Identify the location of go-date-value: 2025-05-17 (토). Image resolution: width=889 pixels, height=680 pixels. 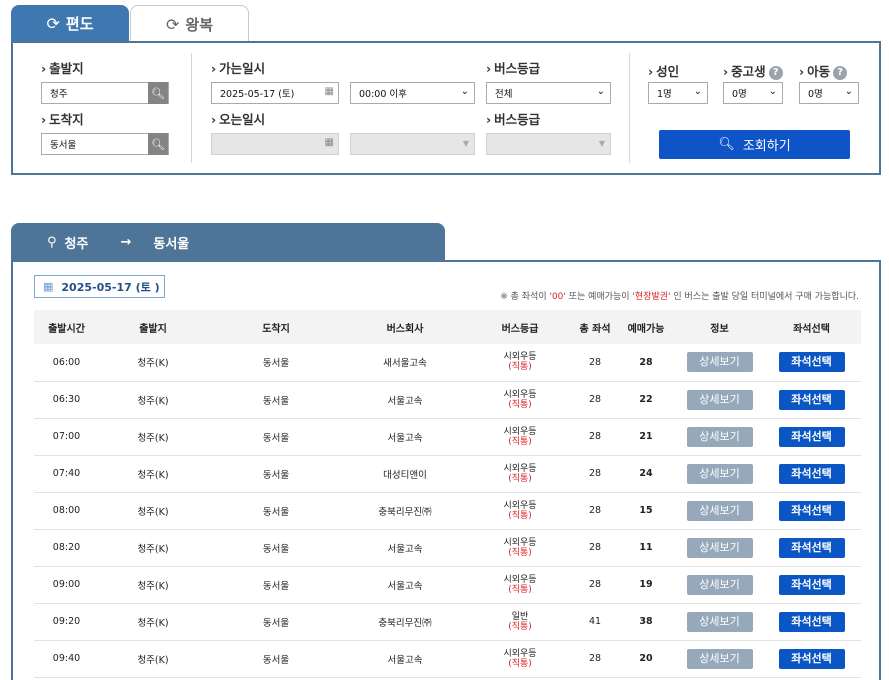
(257, 94).